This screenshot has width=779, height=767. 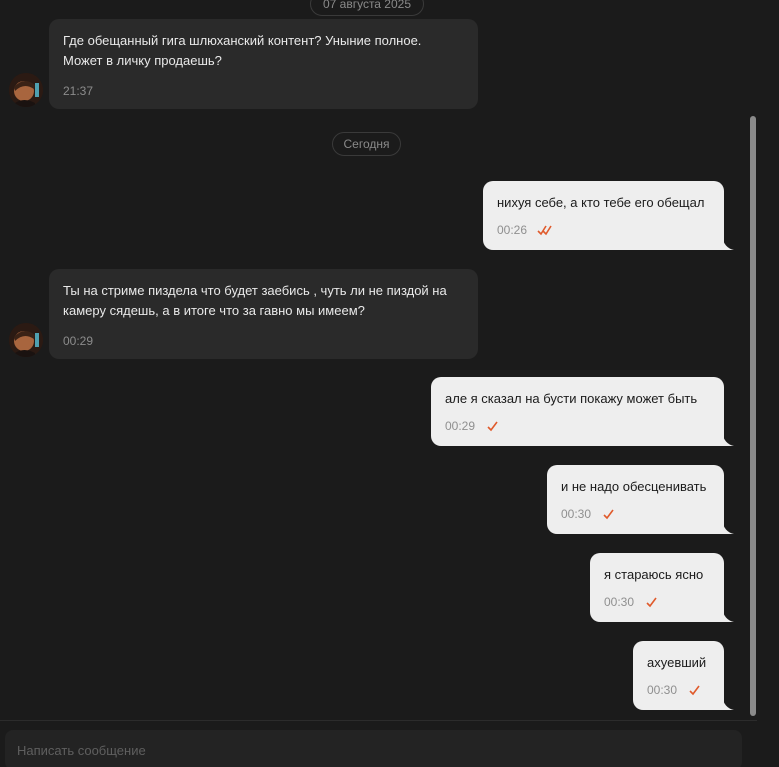 What do you see at coordinates (367, 8) in the screenshot?
I see `date-separator: 07 августа 2025` at bounding box center [367, 8].